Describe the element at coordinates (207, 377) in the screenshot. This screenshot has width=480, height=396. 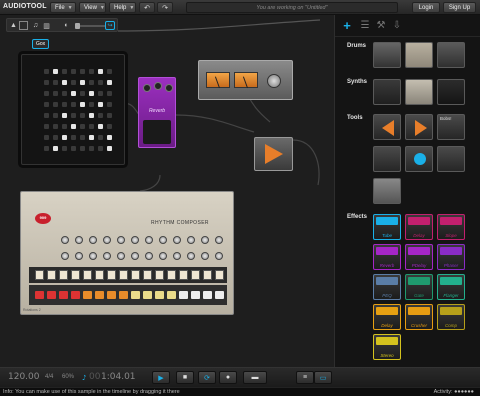
I see `loop-button: ⟳` at that location.